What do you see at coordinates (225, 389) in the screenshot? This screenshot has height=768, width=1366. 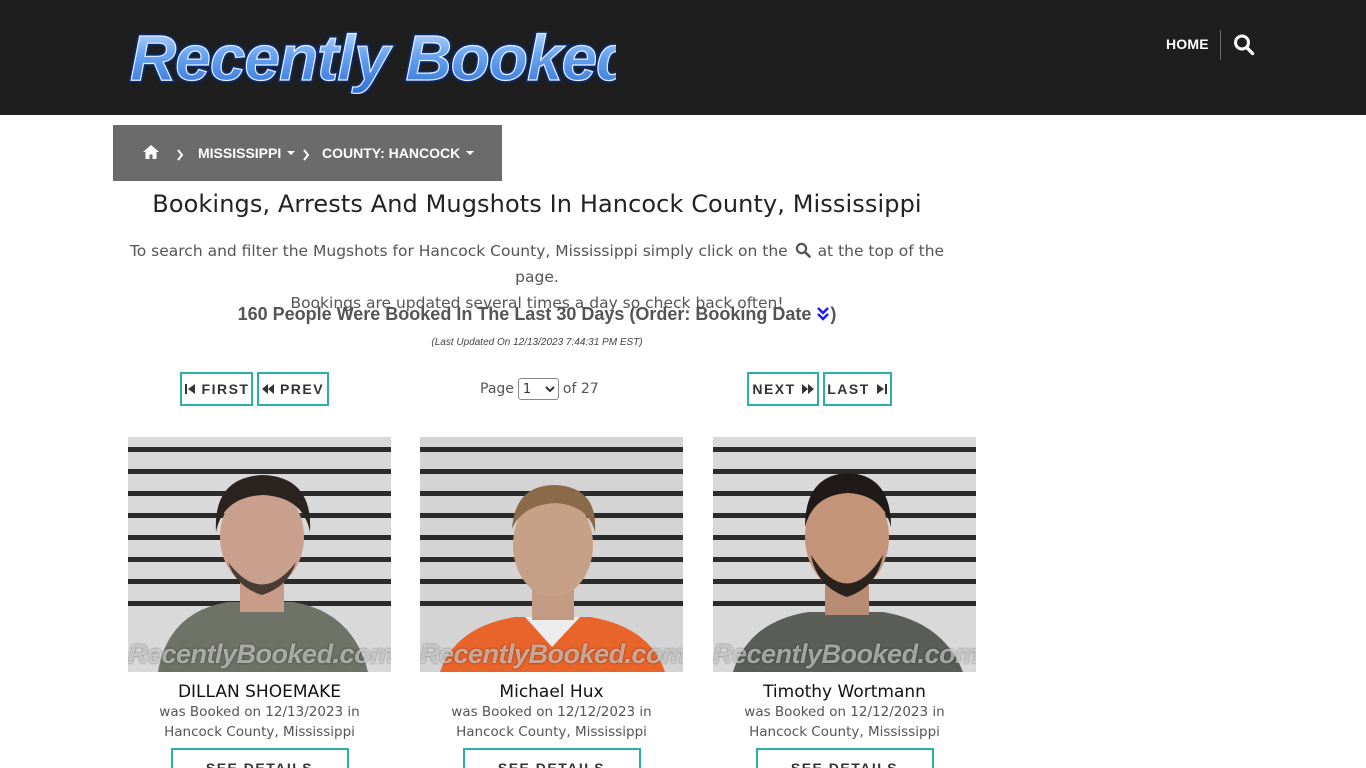 I see `first-page-label: FIRST` at bounding box center [225, 389].